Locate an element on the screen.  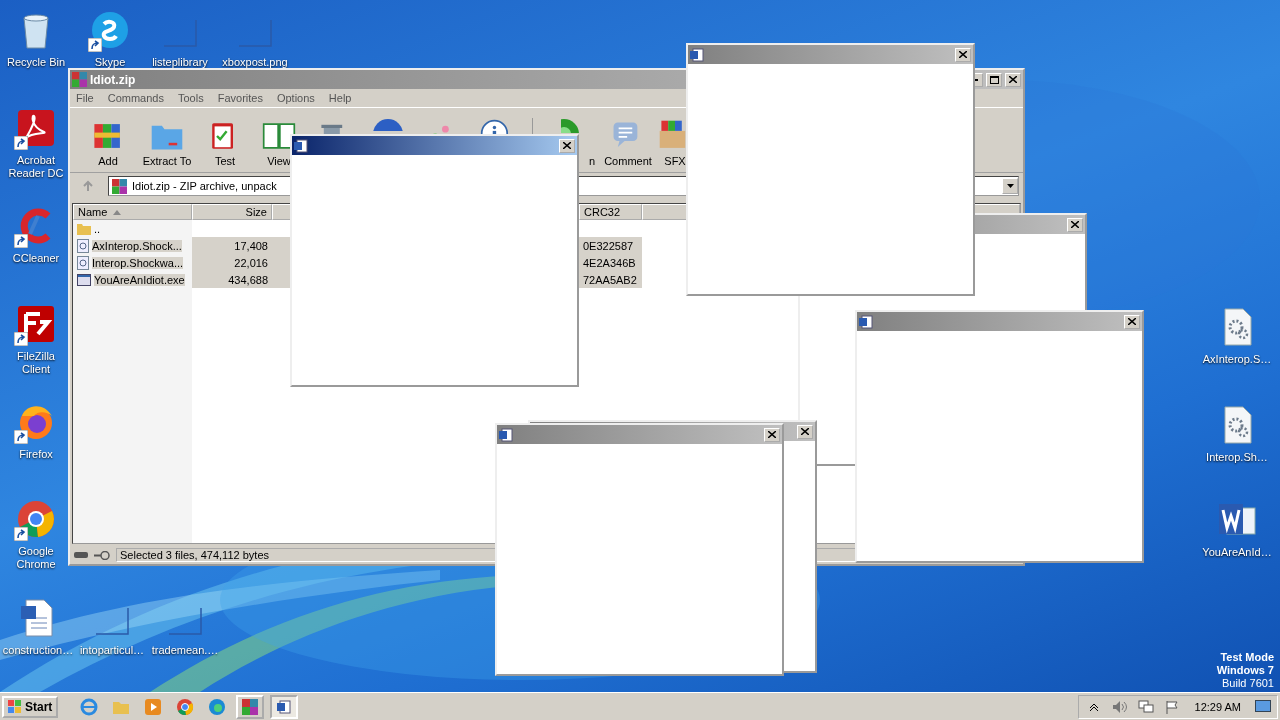
os-notice-text: Build 7601 is located at coordinates (1248, 683).